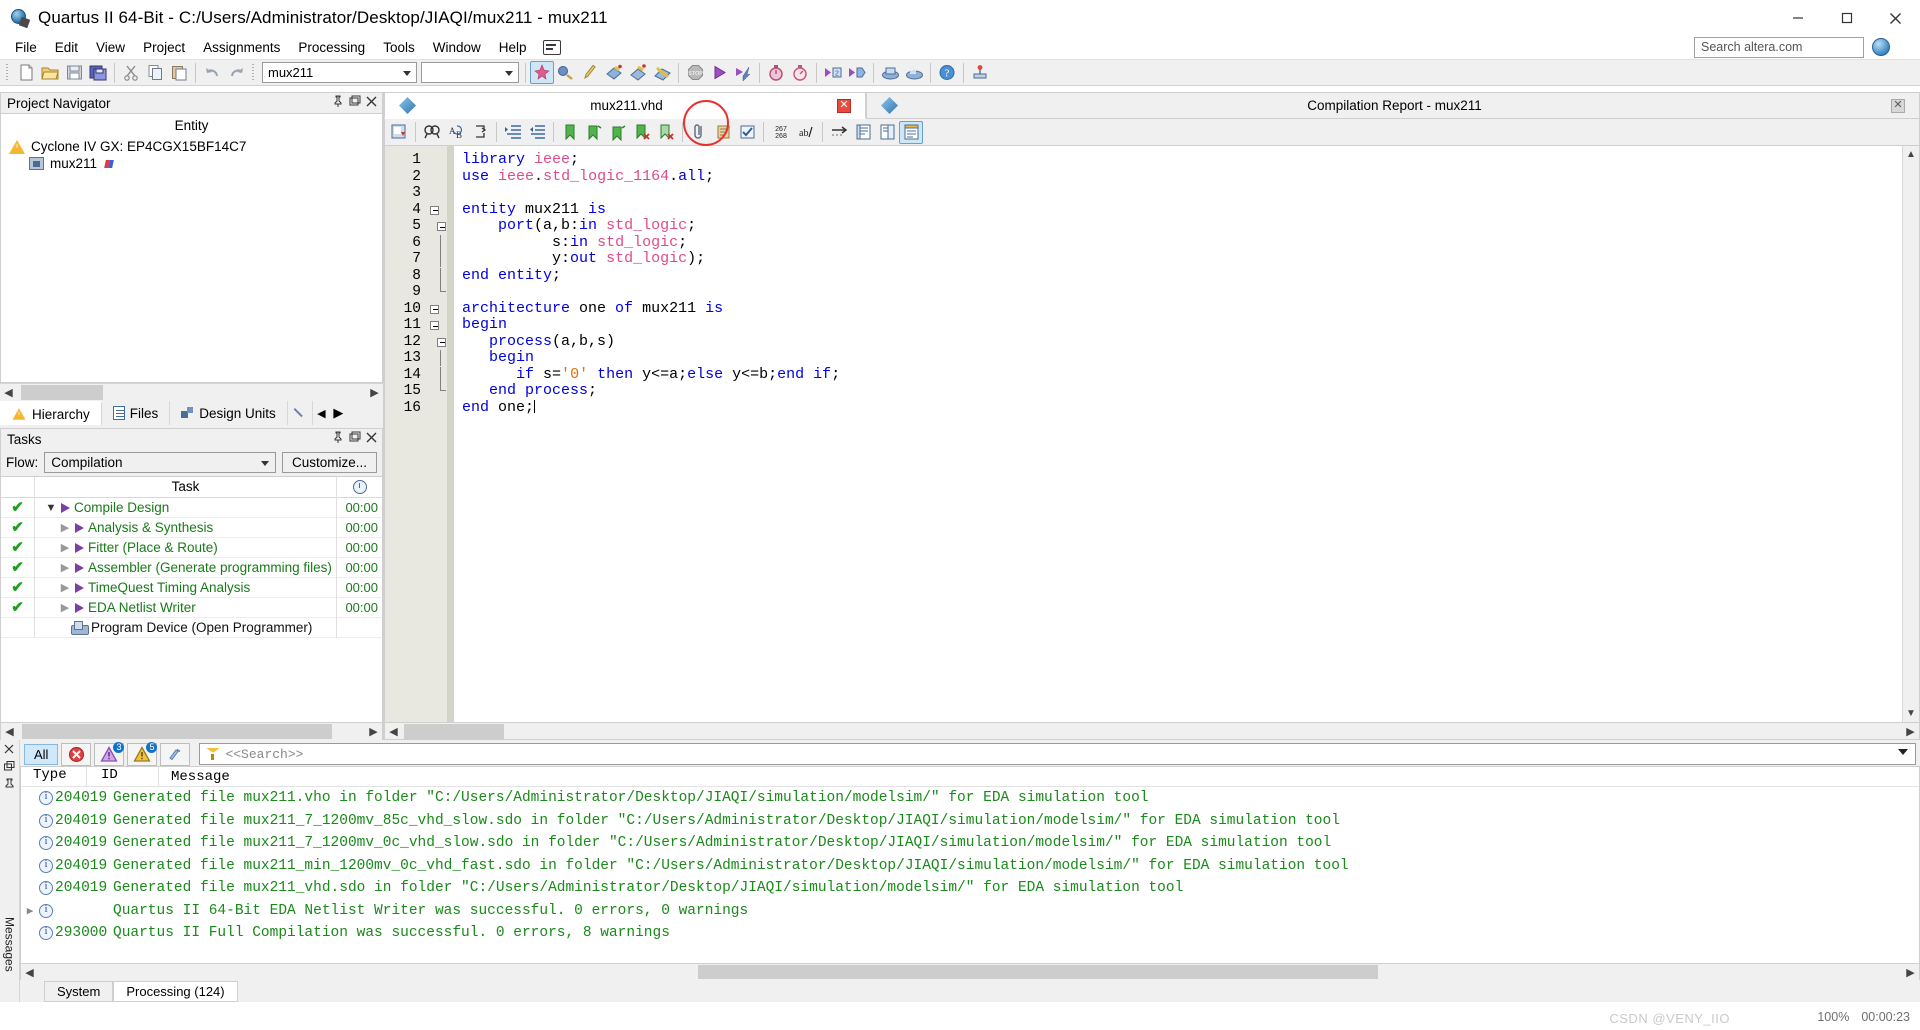 This screenshot has height=1030, width=1920. Describe the element at coordinates (41, 754) in the screenshot. I see `filter-all-tab: All` at that location.